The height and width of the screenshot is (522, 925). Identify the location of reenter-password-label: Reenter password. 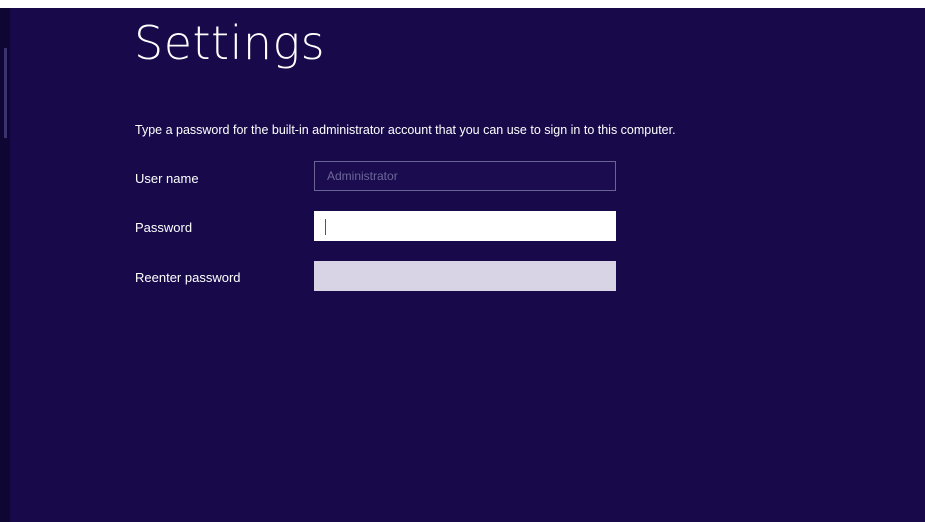
(188, 277).